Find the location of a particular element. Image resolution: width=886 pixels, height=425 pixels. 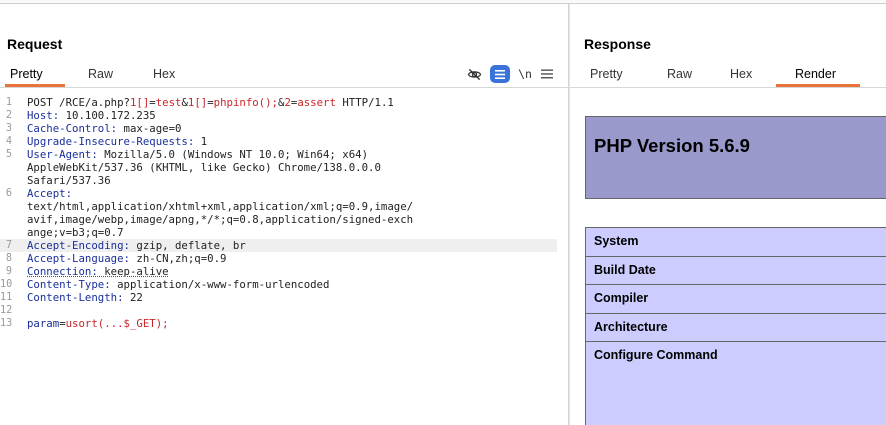

code-text: ange;v=b3;q=0.7 is located at coordinates (75, 232).